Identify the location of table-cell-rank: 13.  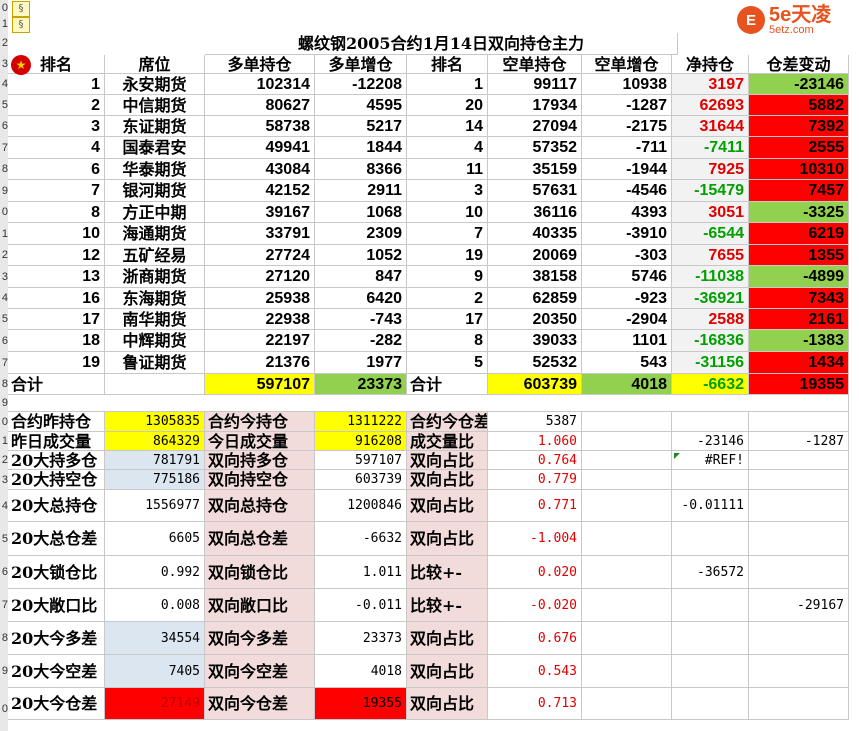
(56, 277).